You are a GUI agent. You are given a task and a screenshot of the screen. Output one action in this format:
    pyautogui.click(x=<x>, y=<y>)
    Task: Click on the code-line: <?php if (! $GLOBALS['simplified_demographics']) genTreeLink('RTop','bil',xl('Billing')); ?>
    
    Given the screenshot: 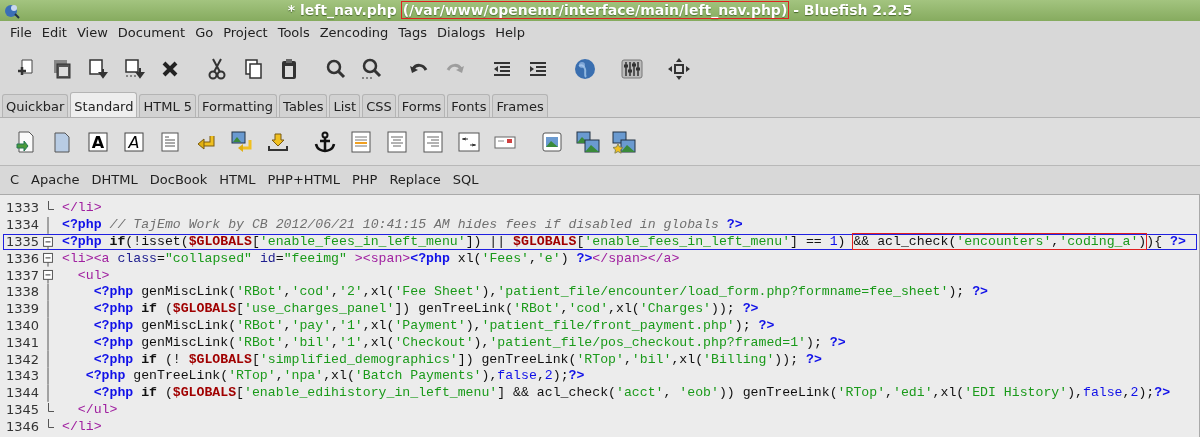 What is the action you would take?
    pyautogui.click(x=457, y=359)
    